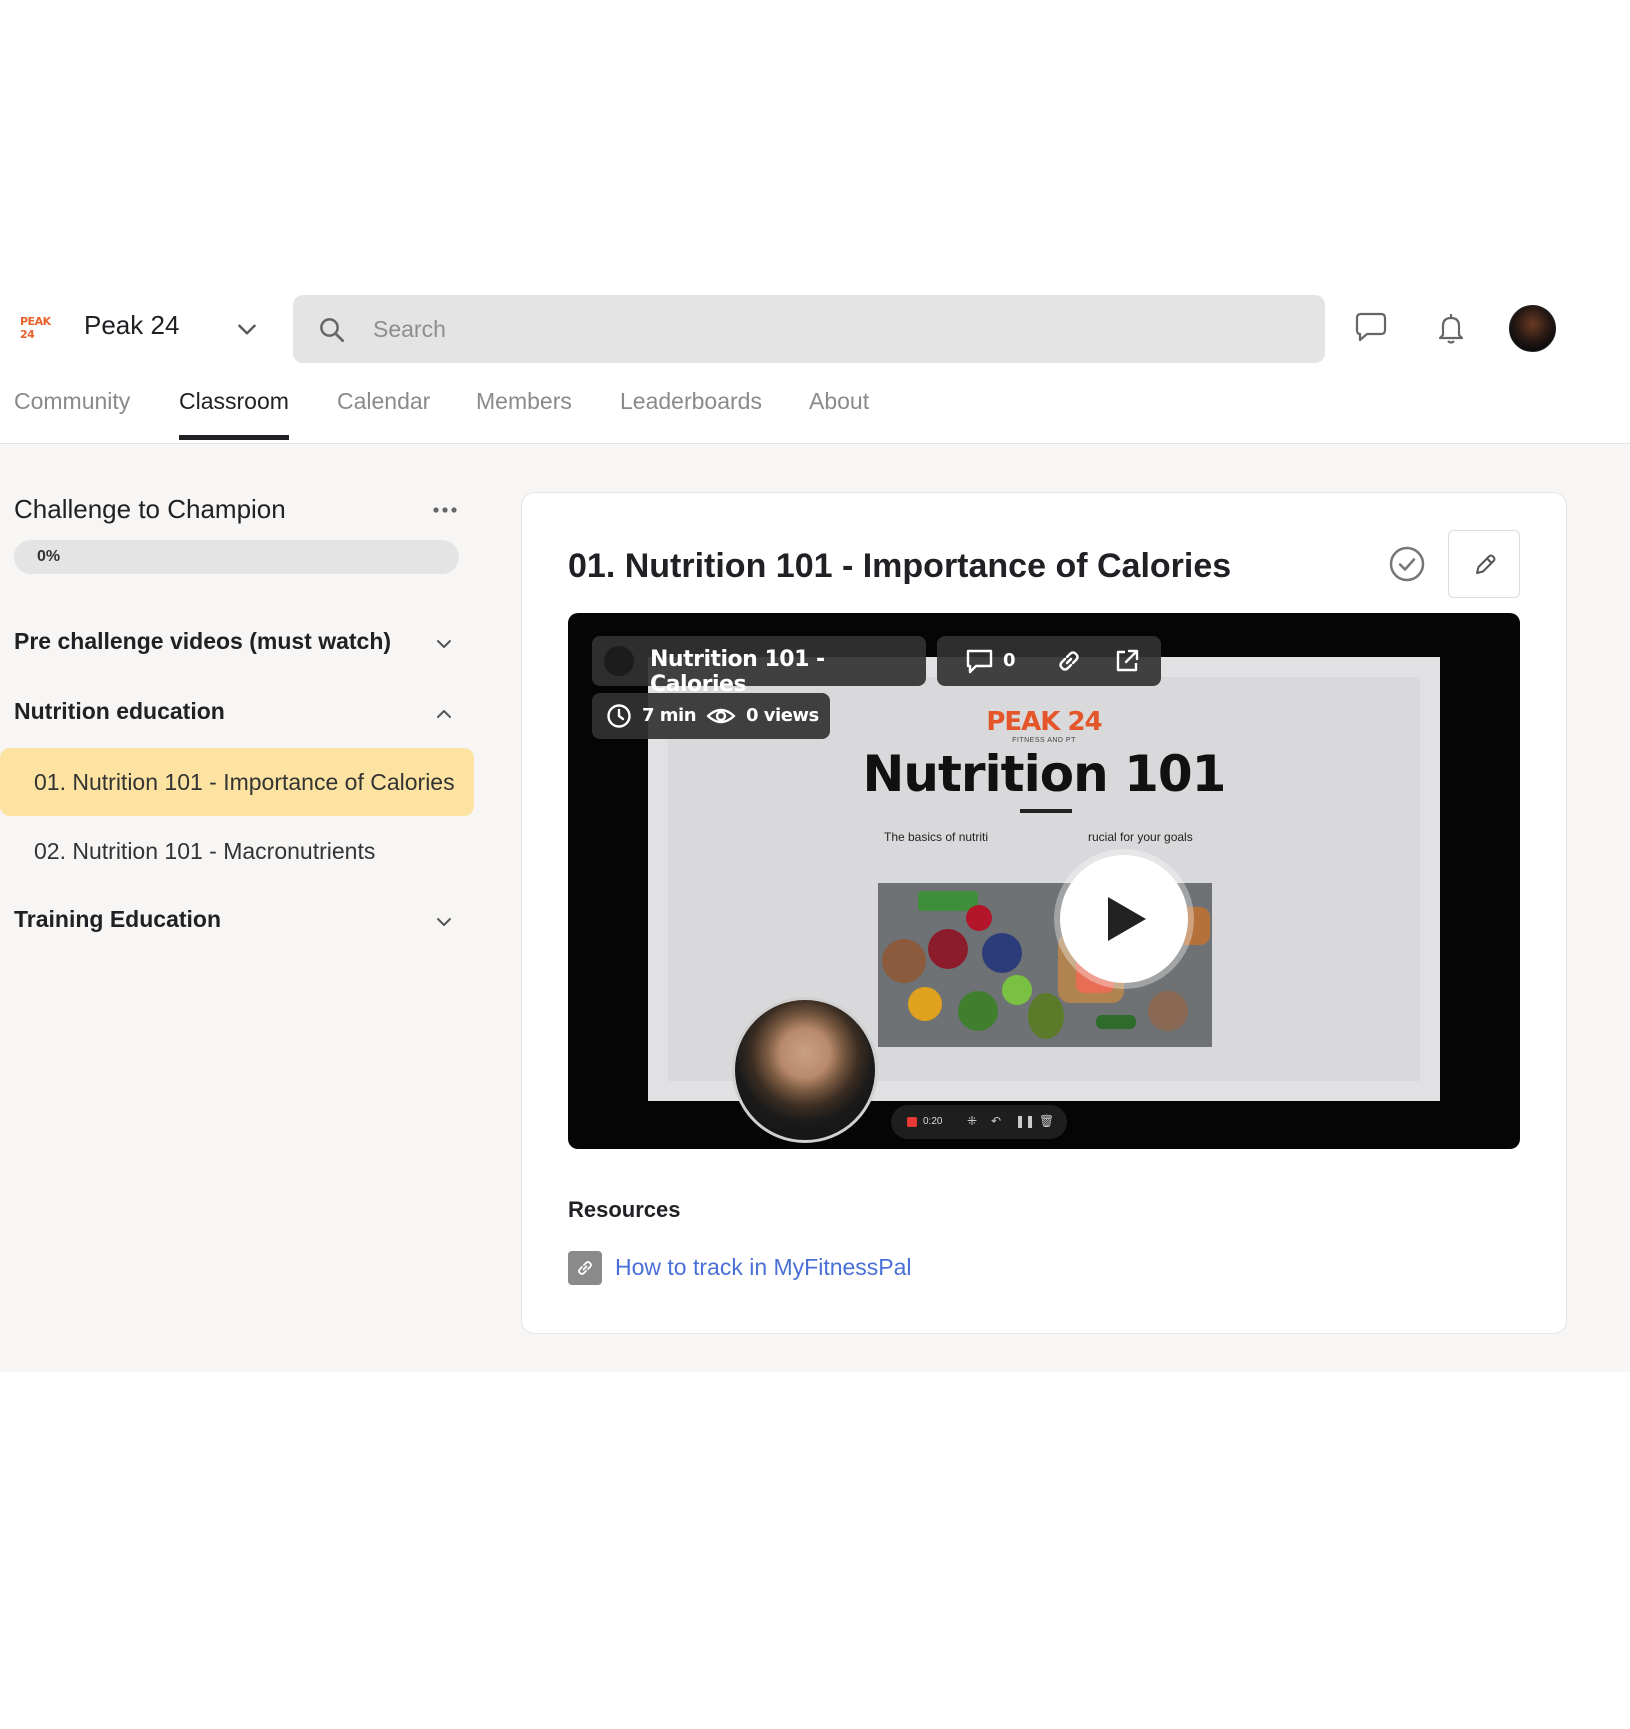 This screenshot has height=1729, width=1630. What do you see at coordinates (933, 1121) in the screenshot?
I see `recording-time: 0:20` at bounding box center [933, 1121].